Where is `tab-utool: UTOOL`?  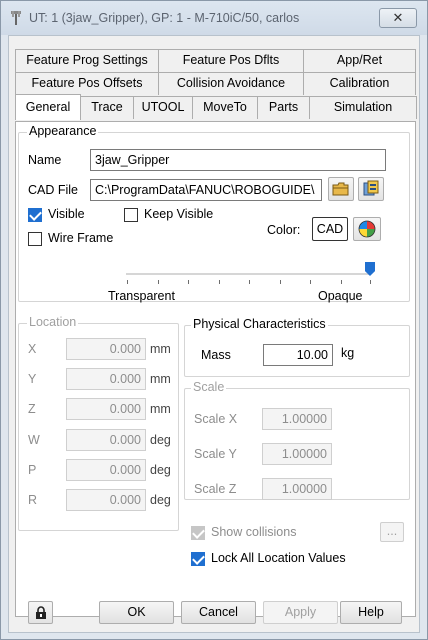
tab-utool: UTOOL is located at coordinates (163, 107).